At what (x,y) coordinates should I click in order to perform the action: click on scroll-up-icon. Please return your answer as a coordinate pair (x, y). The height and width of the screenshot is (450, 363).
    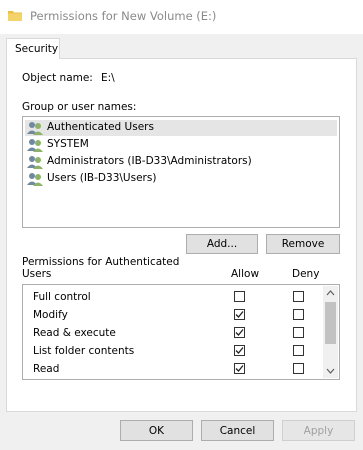
    Looking at the image, I should click on (330, 293).